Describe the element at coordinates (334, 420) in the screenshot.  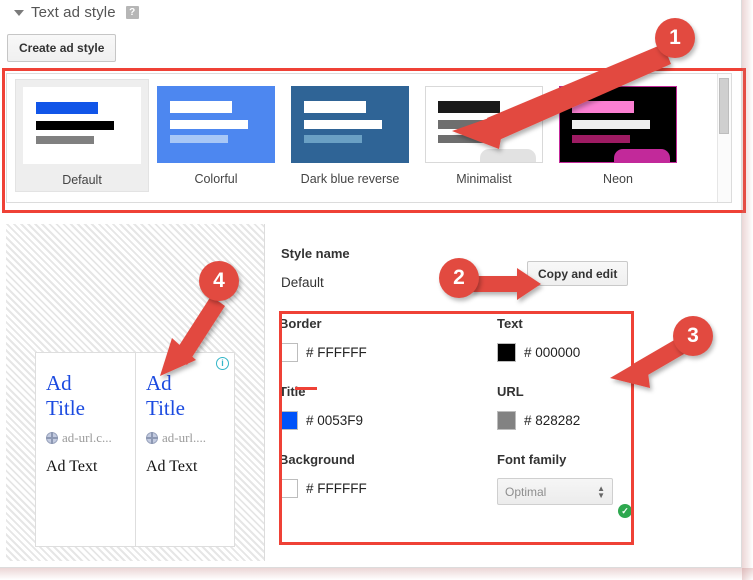
I see `color-hex-value: # 0053F9` at that location.